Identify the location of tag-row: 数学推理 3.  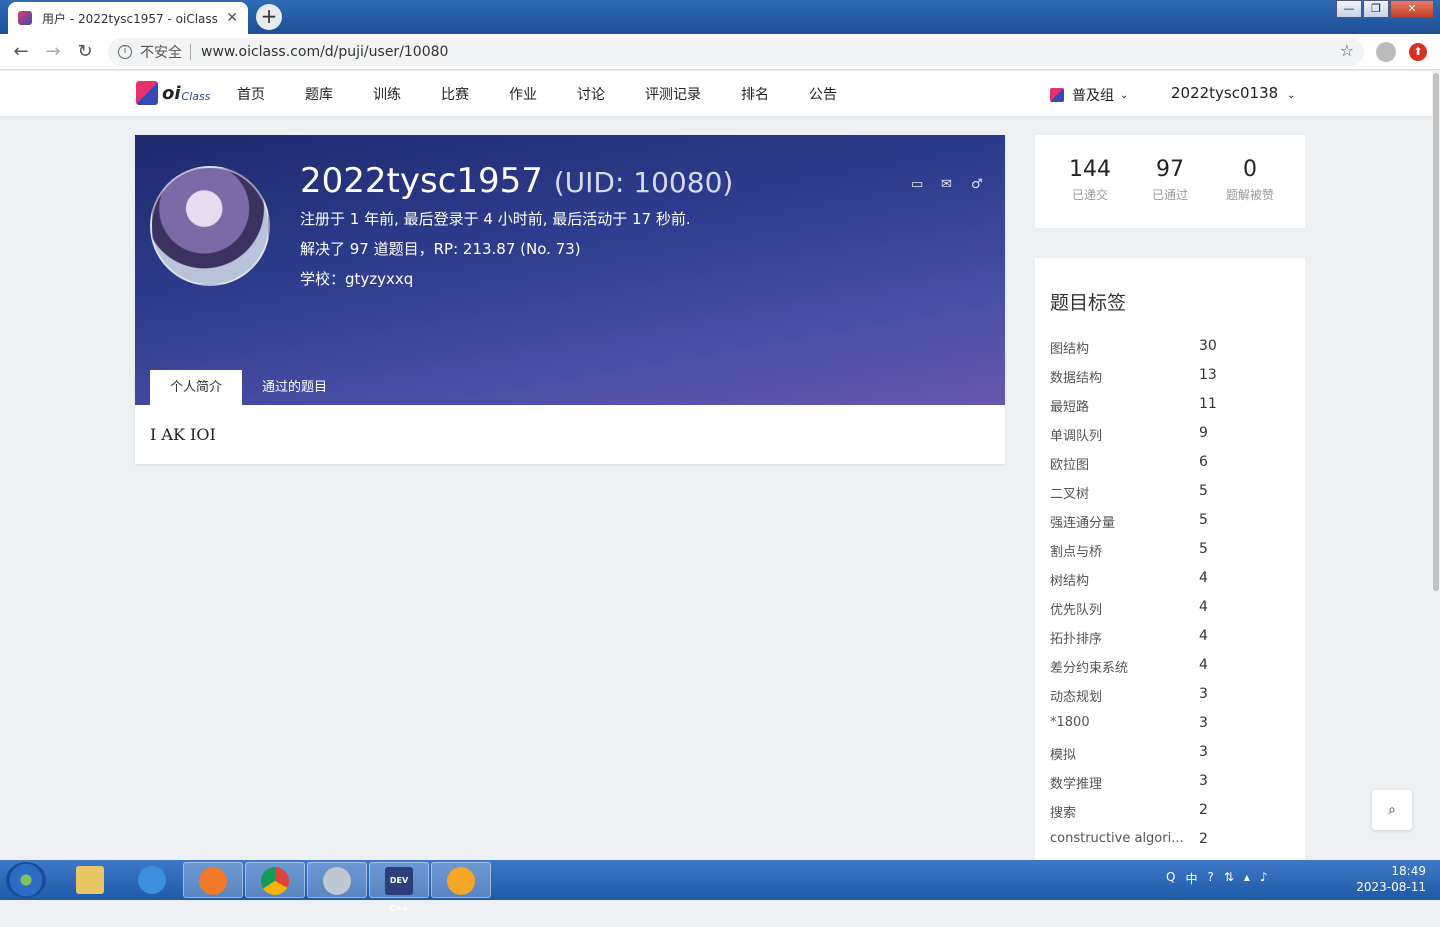
(1170, 787).